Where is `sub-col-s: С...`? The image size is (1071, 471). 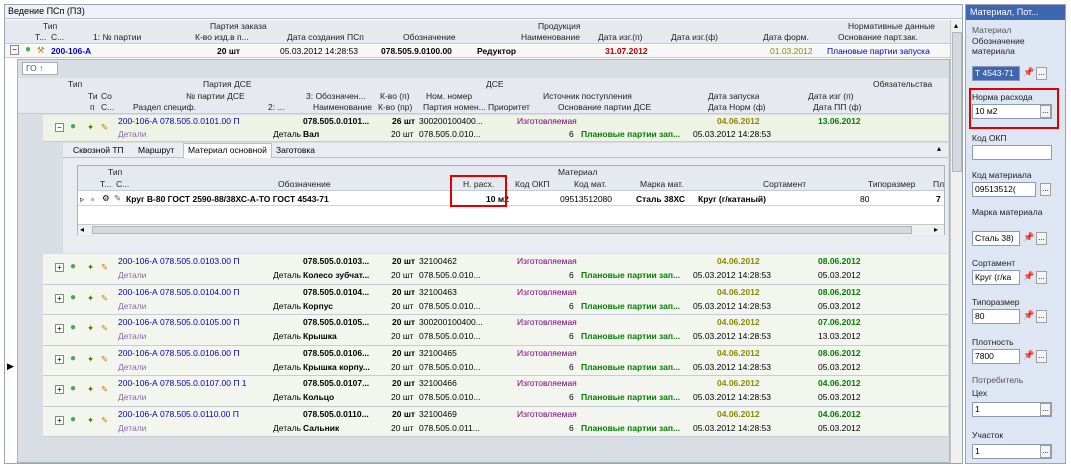
sub-col-s: С... is located at coordinates (107, 107).